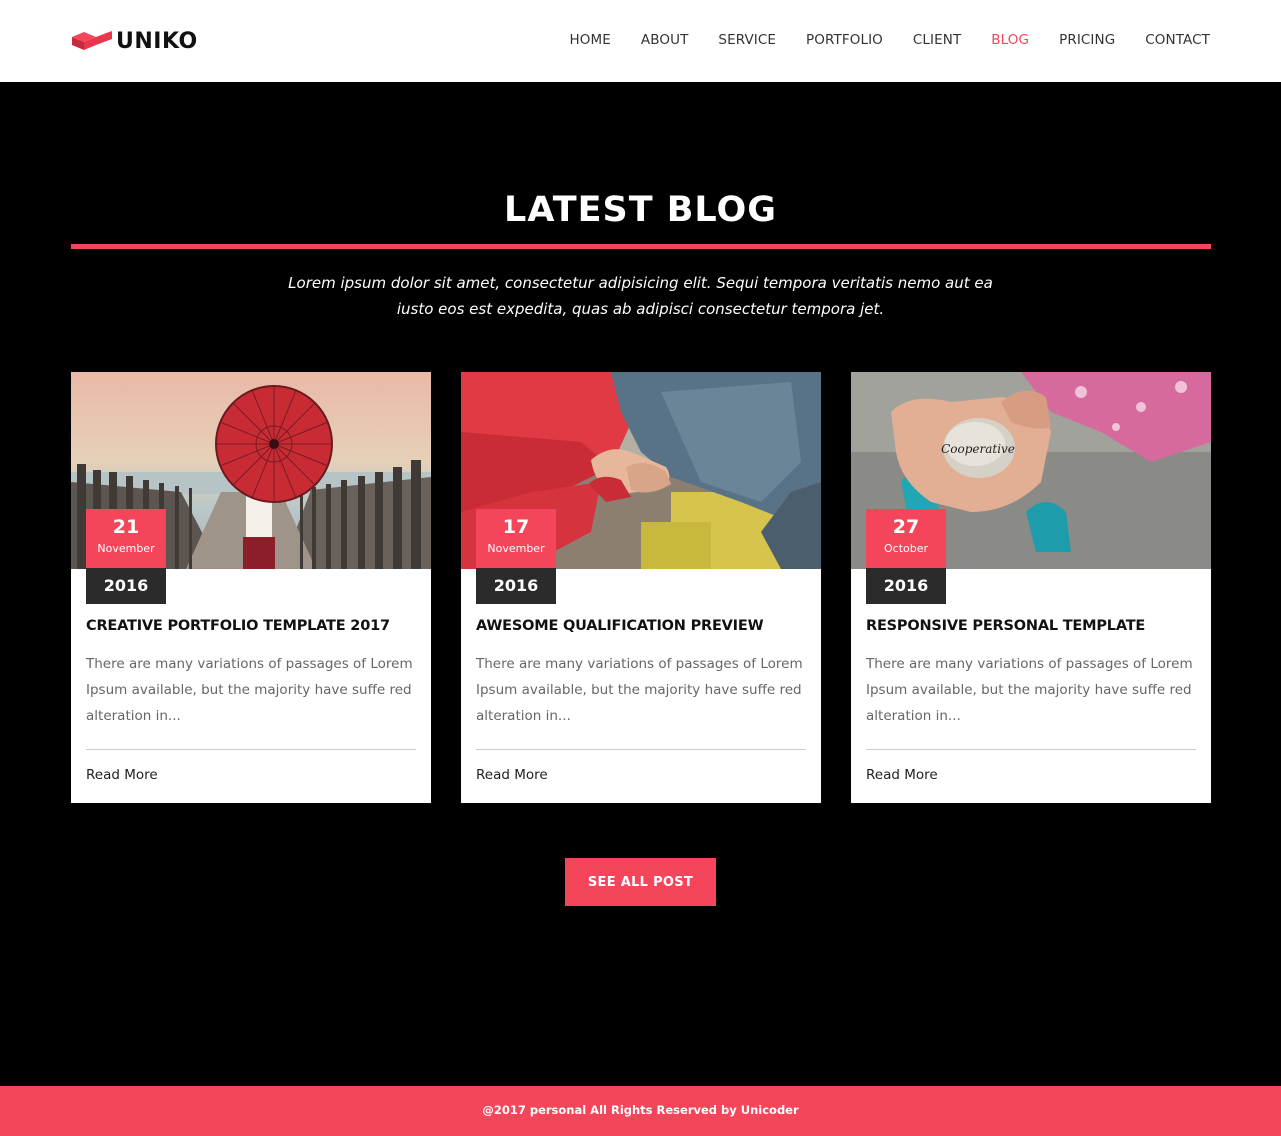 The width and height of the screenshot is (1281, 1136). Describe the element at coordinates (256, 626) in the screenshot. I see `blog-card-title: CREATIVE PORTFOLIO TEMPLATE 2017` at that location.